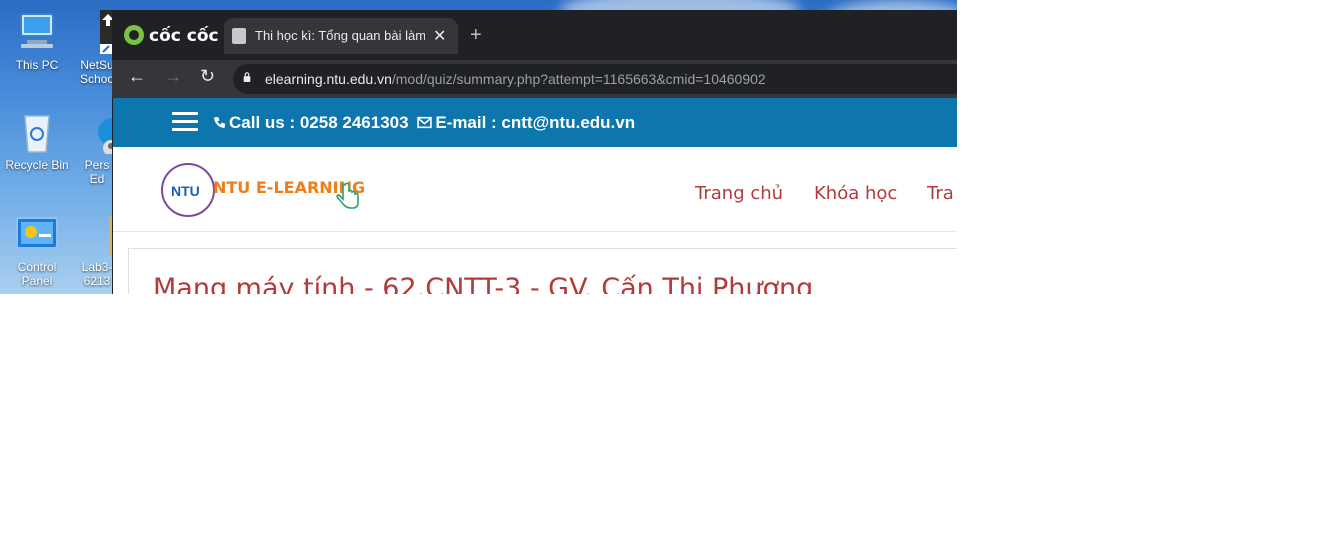  Describe the element at coordinates (37, 234) in the screenshot. I see `control-panel-icon` at that location.